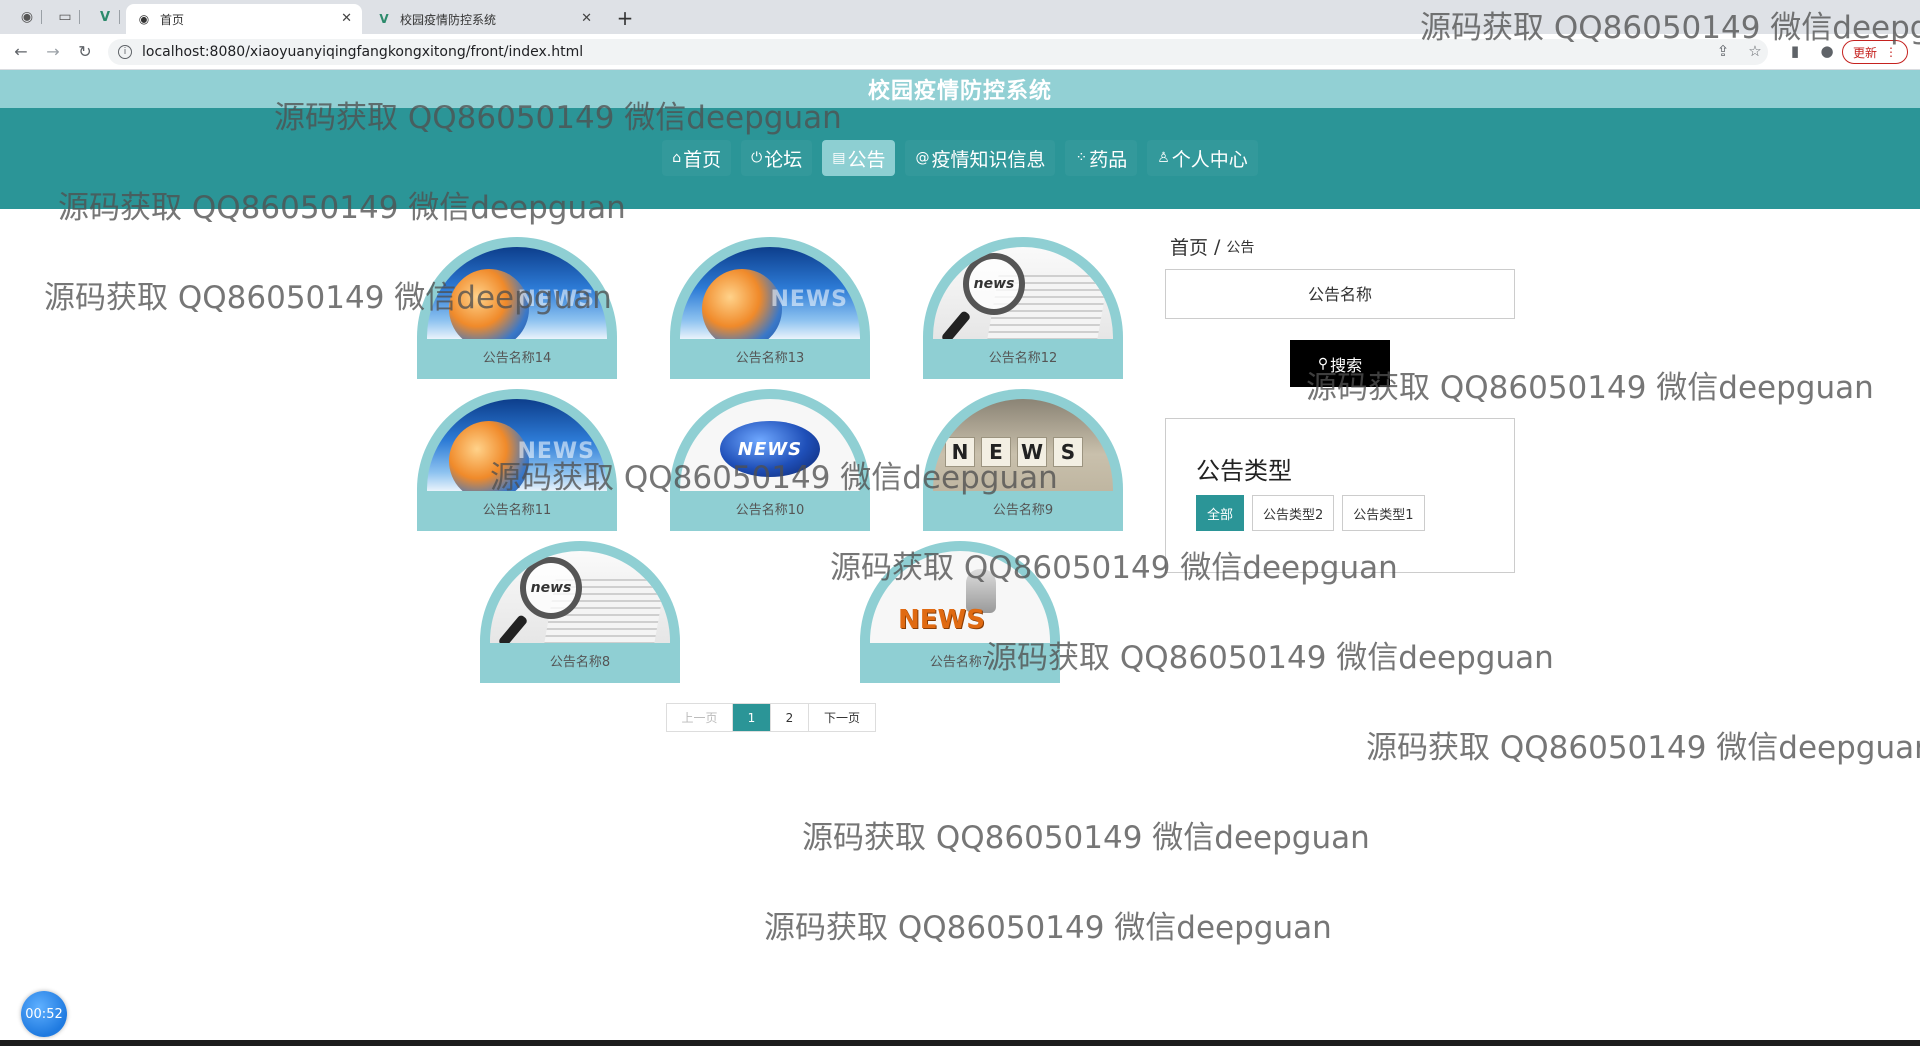  I want to click on reload-icon: ↻, so click(85, 51).